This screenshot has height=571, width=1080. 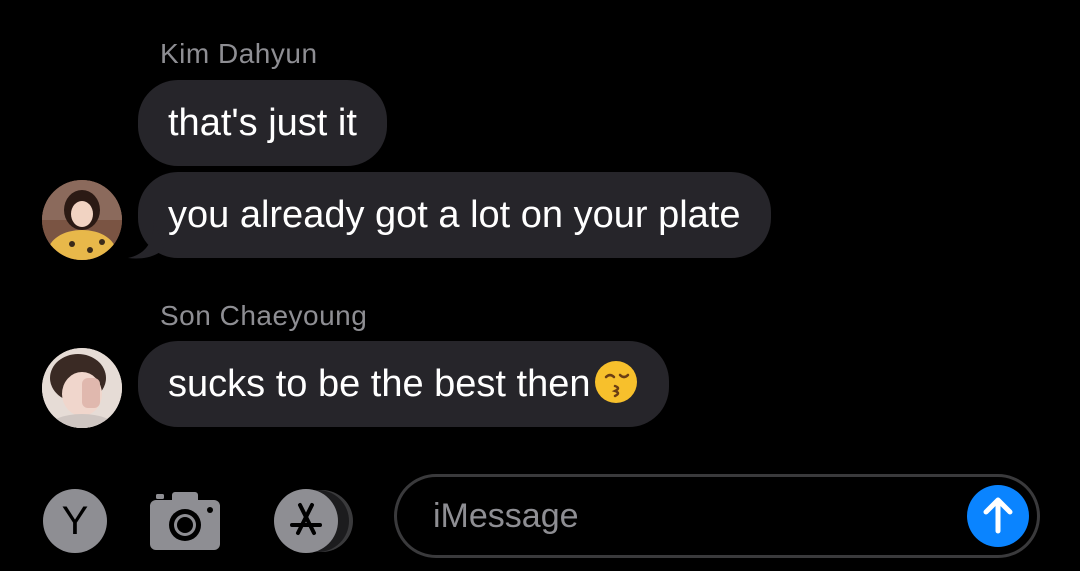 I want to click on user-initial: Y, so click(x=75, y=521).